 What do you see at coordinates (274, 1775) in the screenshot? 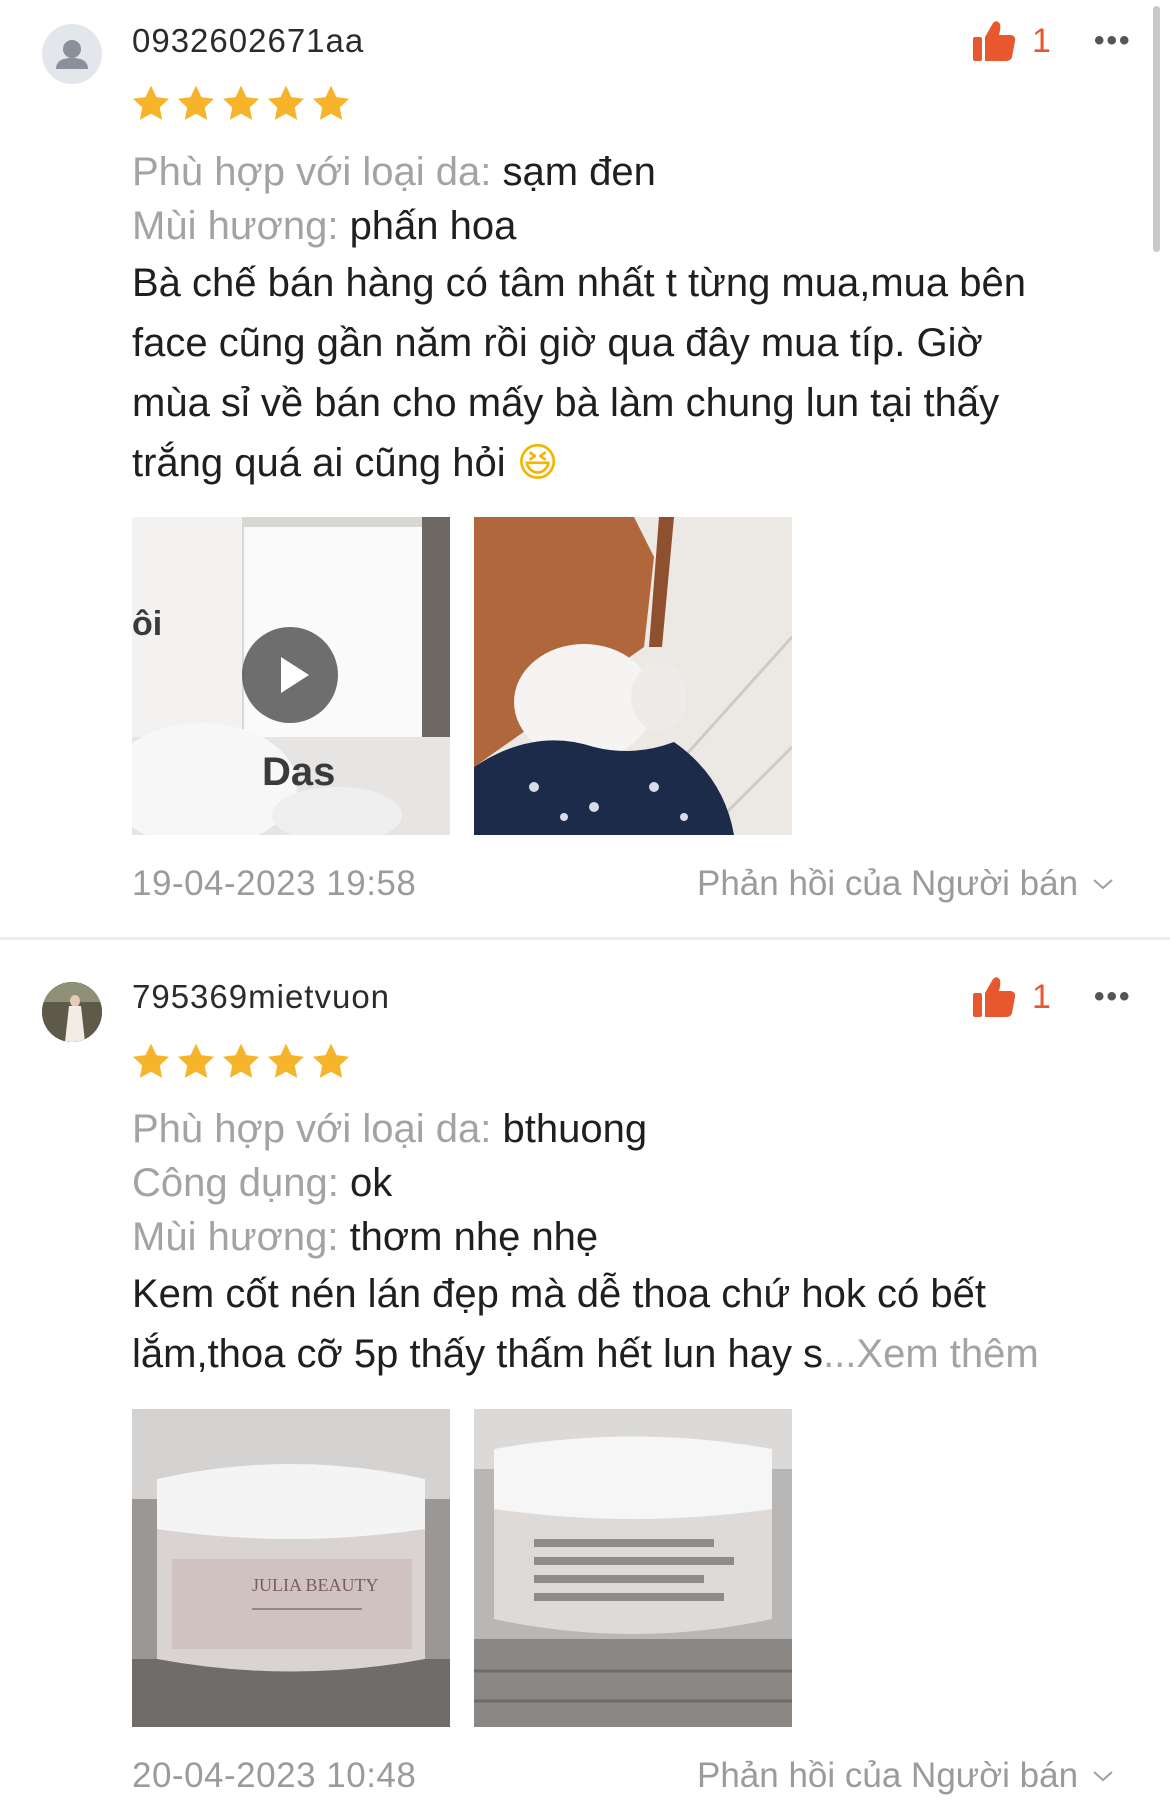
I see `review-date: 20-04-2023 10:48` at bounding box center [274, 1775].